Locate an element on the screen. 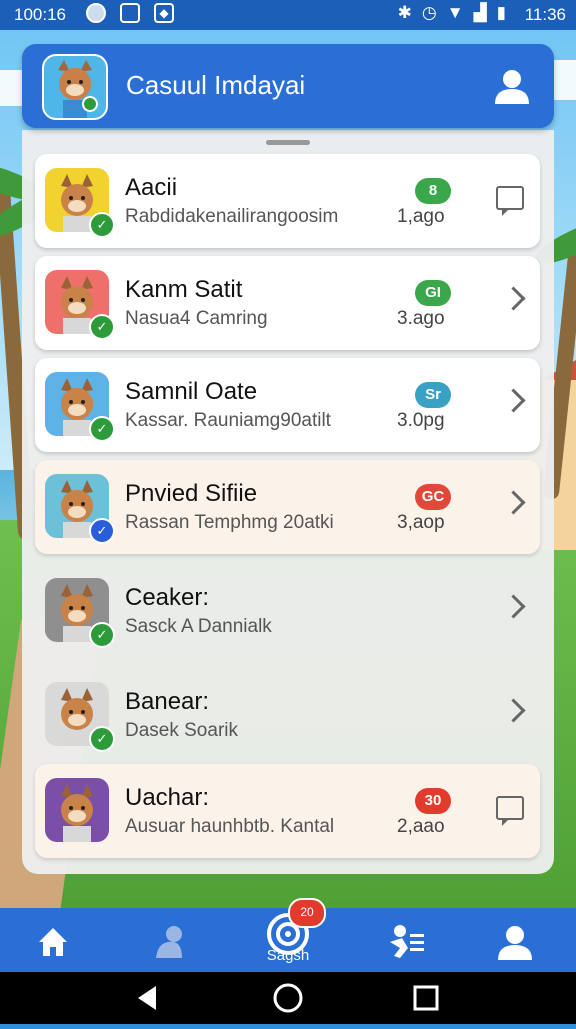  nav-label-search: Sagsh is located at coordinates (288, 955).